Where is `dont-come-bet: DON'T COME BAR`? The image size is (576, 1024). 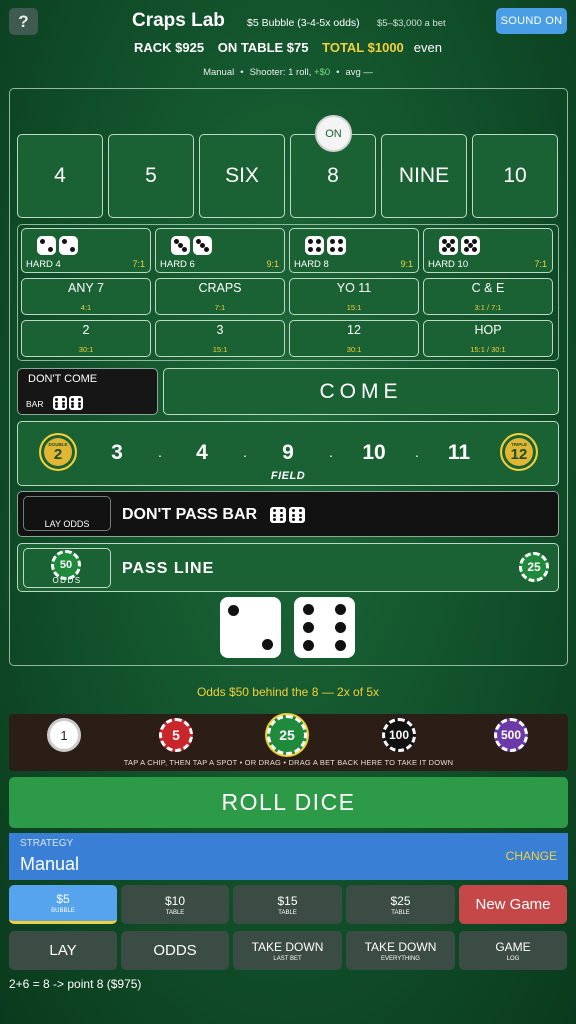 dont-come-bet: DON'T COME BAR is located at coordinates (87, 391).